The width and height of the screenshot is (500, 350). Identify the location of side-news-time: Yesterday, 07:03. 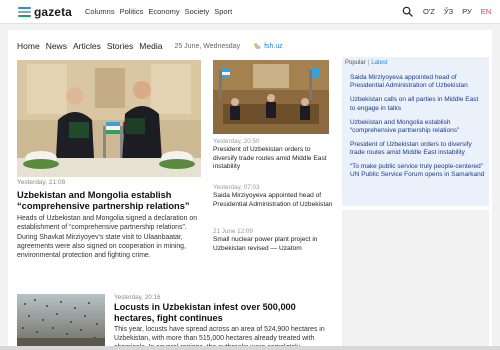
(236, 187).